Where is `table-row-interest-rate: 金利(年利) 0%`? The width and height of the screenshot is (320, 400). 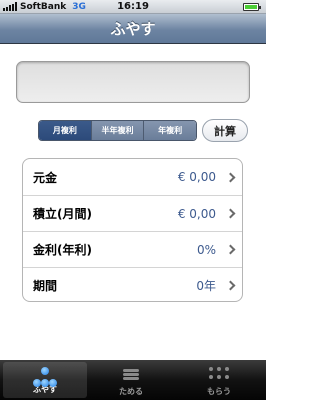 table-row-interest-rate: 金利(年利) 0% is located at coordinates (132, 249).